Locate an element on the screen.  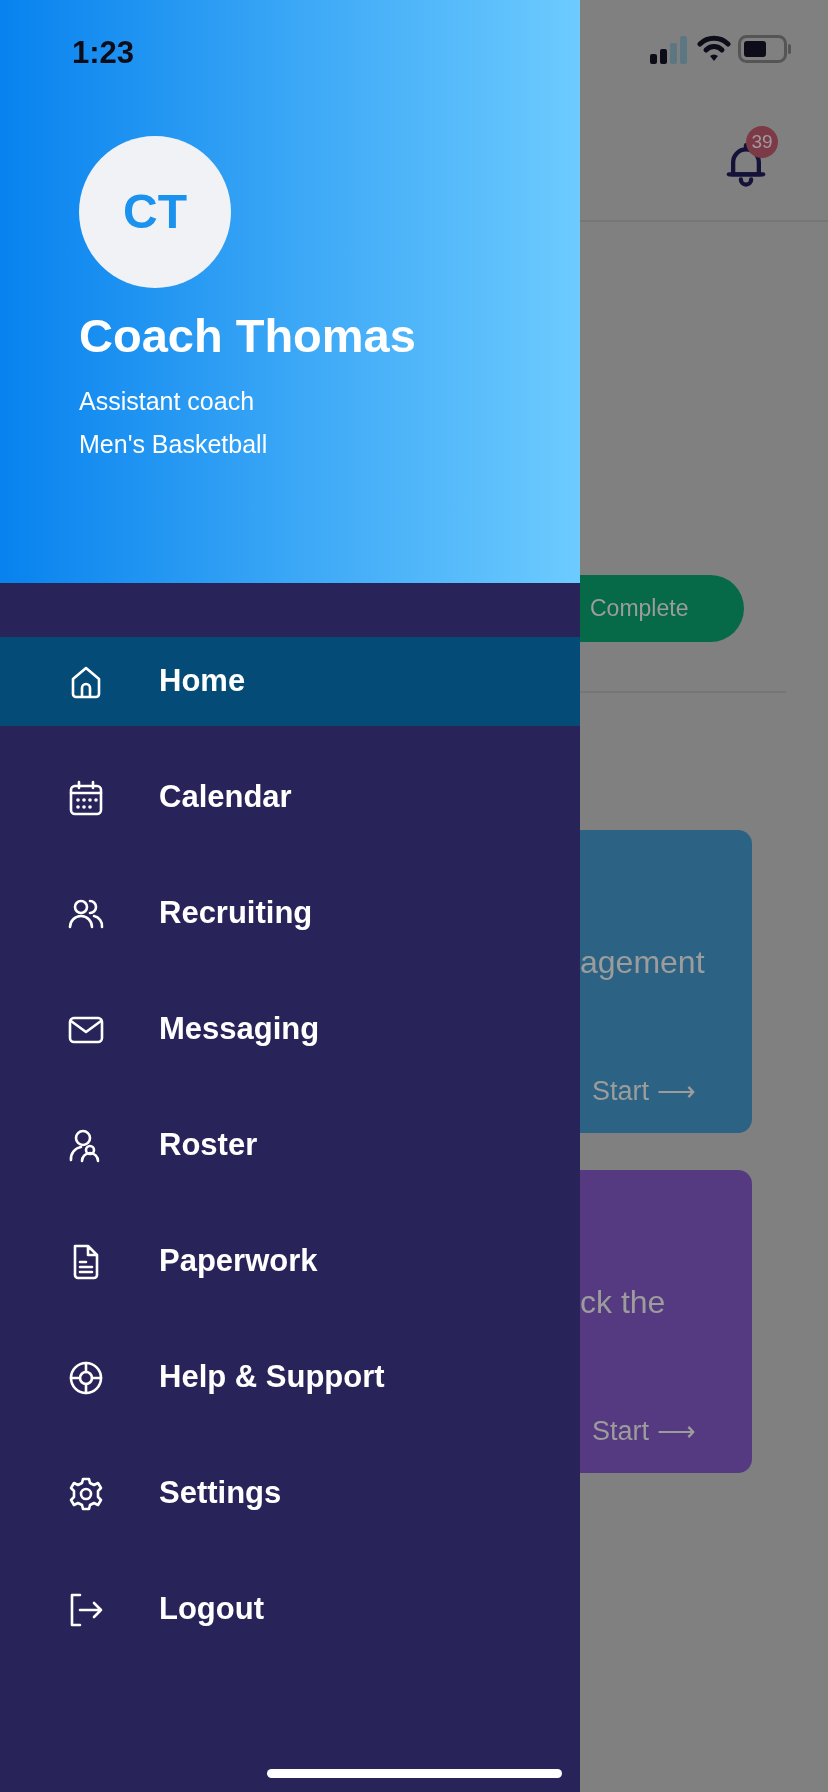
menu-item: Help & Support is located at coordinates (290, 1377).